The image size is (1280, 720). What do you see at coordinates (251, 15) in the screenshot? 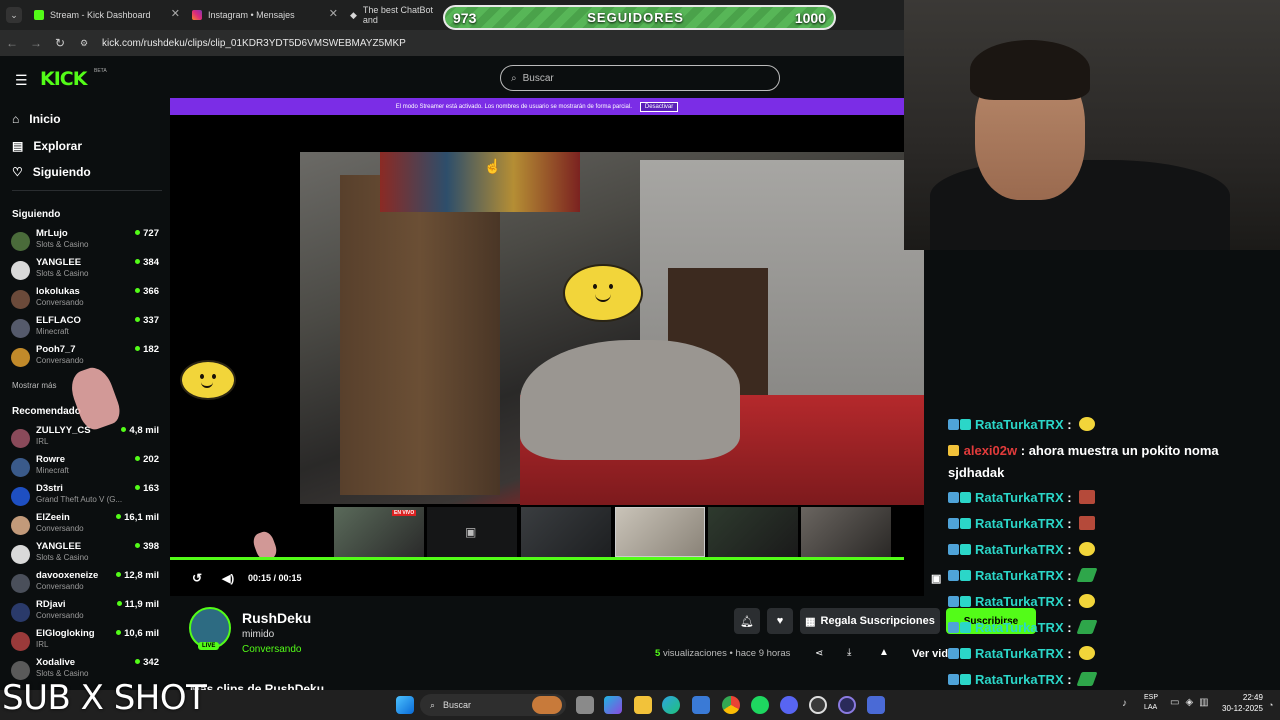
I see `tab-label: Instagram • Mensajes` at bounding box center [251, 15].